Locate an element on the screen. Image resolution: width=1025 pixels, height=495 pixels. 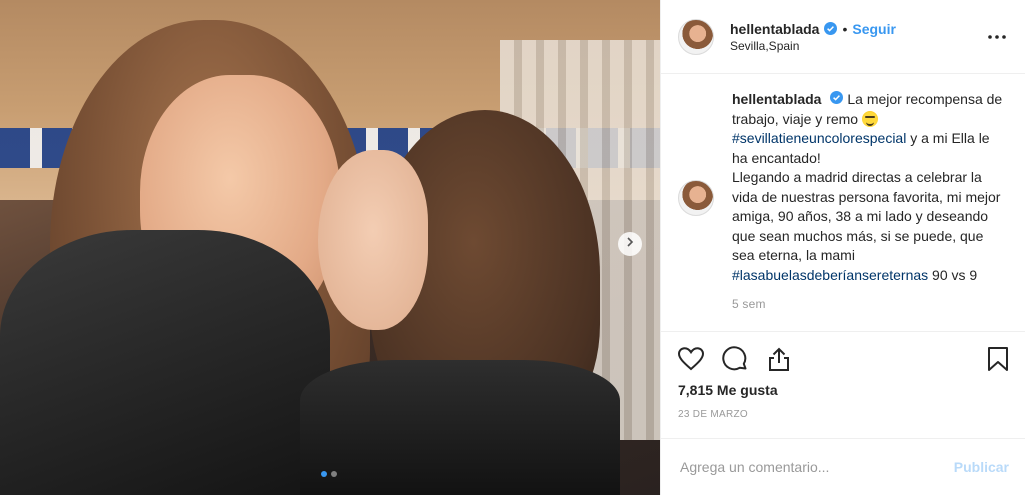
comment-form: Publicar is located at coordinates (843, 466).